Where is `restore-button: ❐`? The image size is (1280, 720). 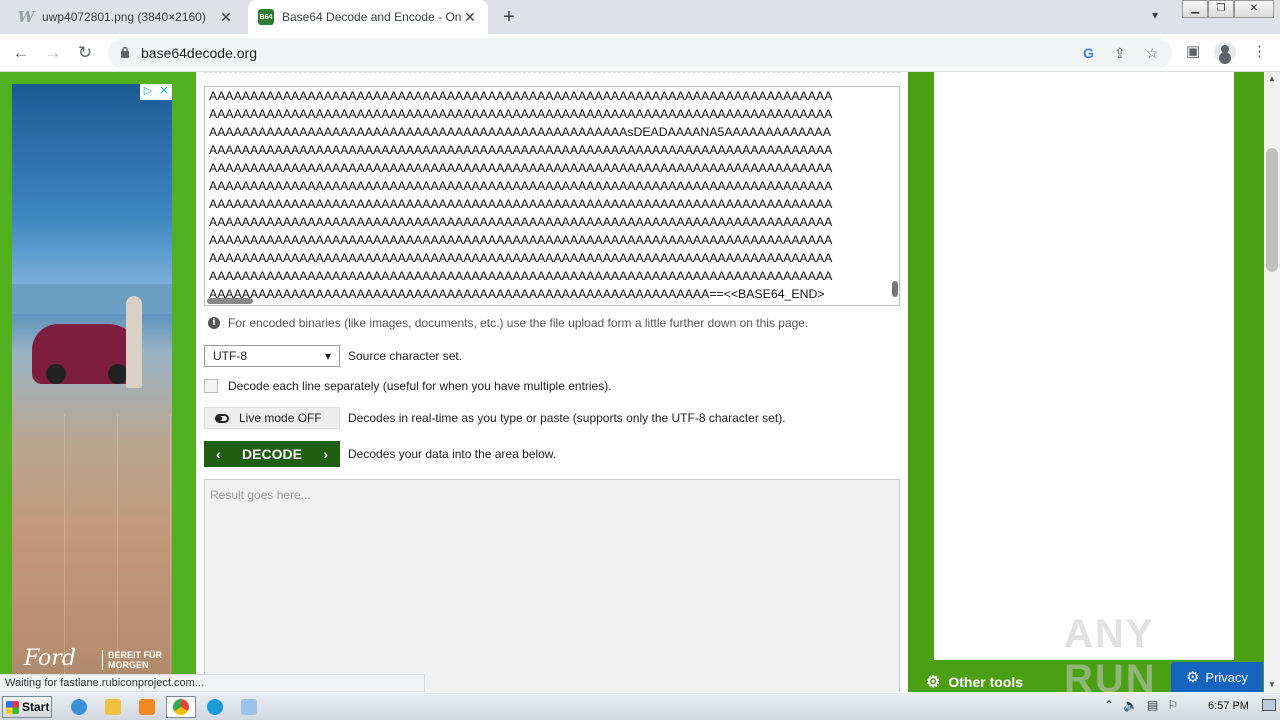
restore-button: ❐ is located at coordinates (1221, 9).